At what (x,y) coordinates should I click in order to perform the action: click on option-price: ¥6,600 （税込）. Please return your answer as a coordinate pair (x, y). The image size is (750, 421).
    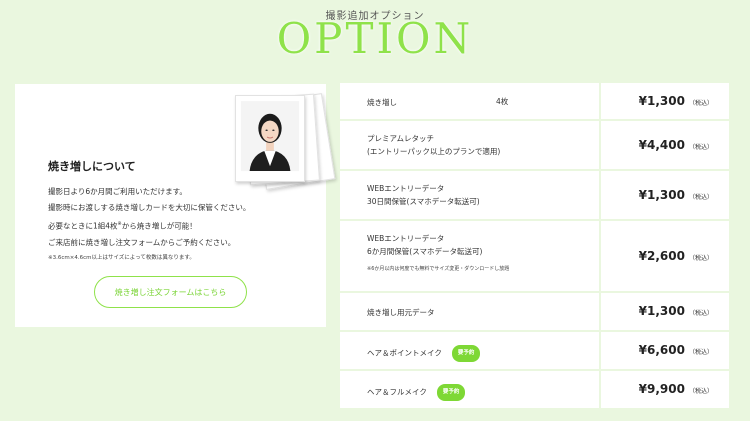
    Looking at the image, I should click on (675, 350).